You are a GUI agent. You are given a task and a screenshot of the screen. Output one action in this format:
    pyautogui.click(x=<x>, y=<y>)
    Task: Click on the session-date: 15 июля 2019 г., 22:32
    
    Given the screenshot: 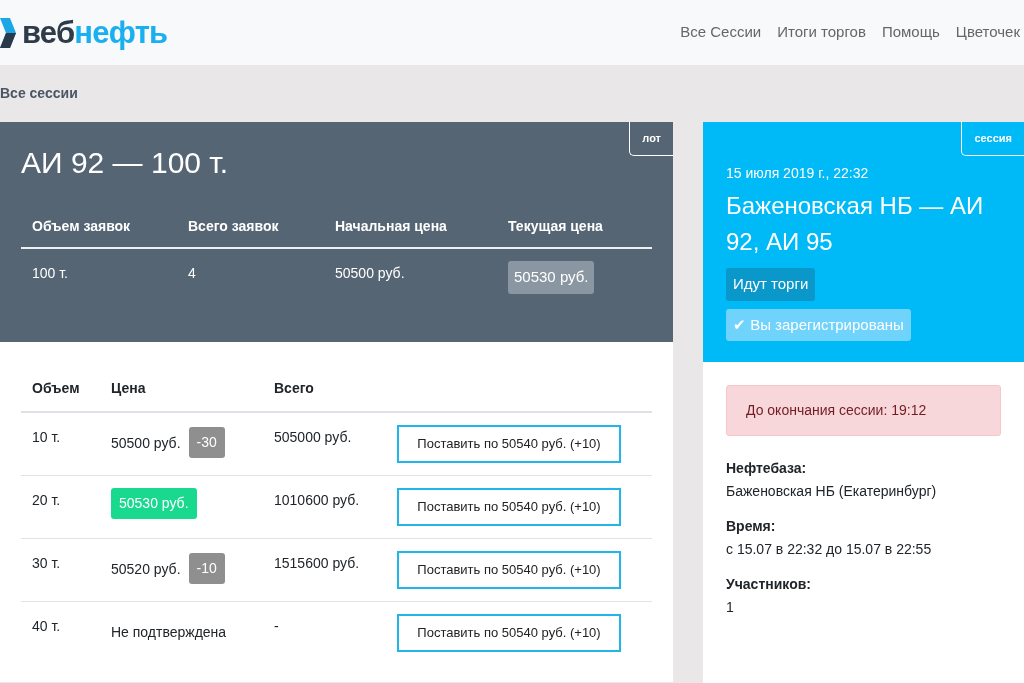 What is the action you would take?
    pyautogui.click(x=798, y=173)
    